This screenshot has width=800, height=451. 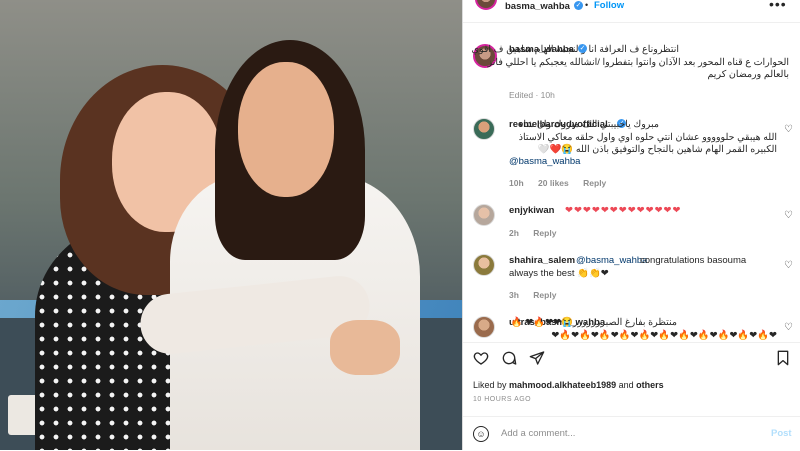 I want to click on author-username: basma_wahba, so click(x=537, y=6).